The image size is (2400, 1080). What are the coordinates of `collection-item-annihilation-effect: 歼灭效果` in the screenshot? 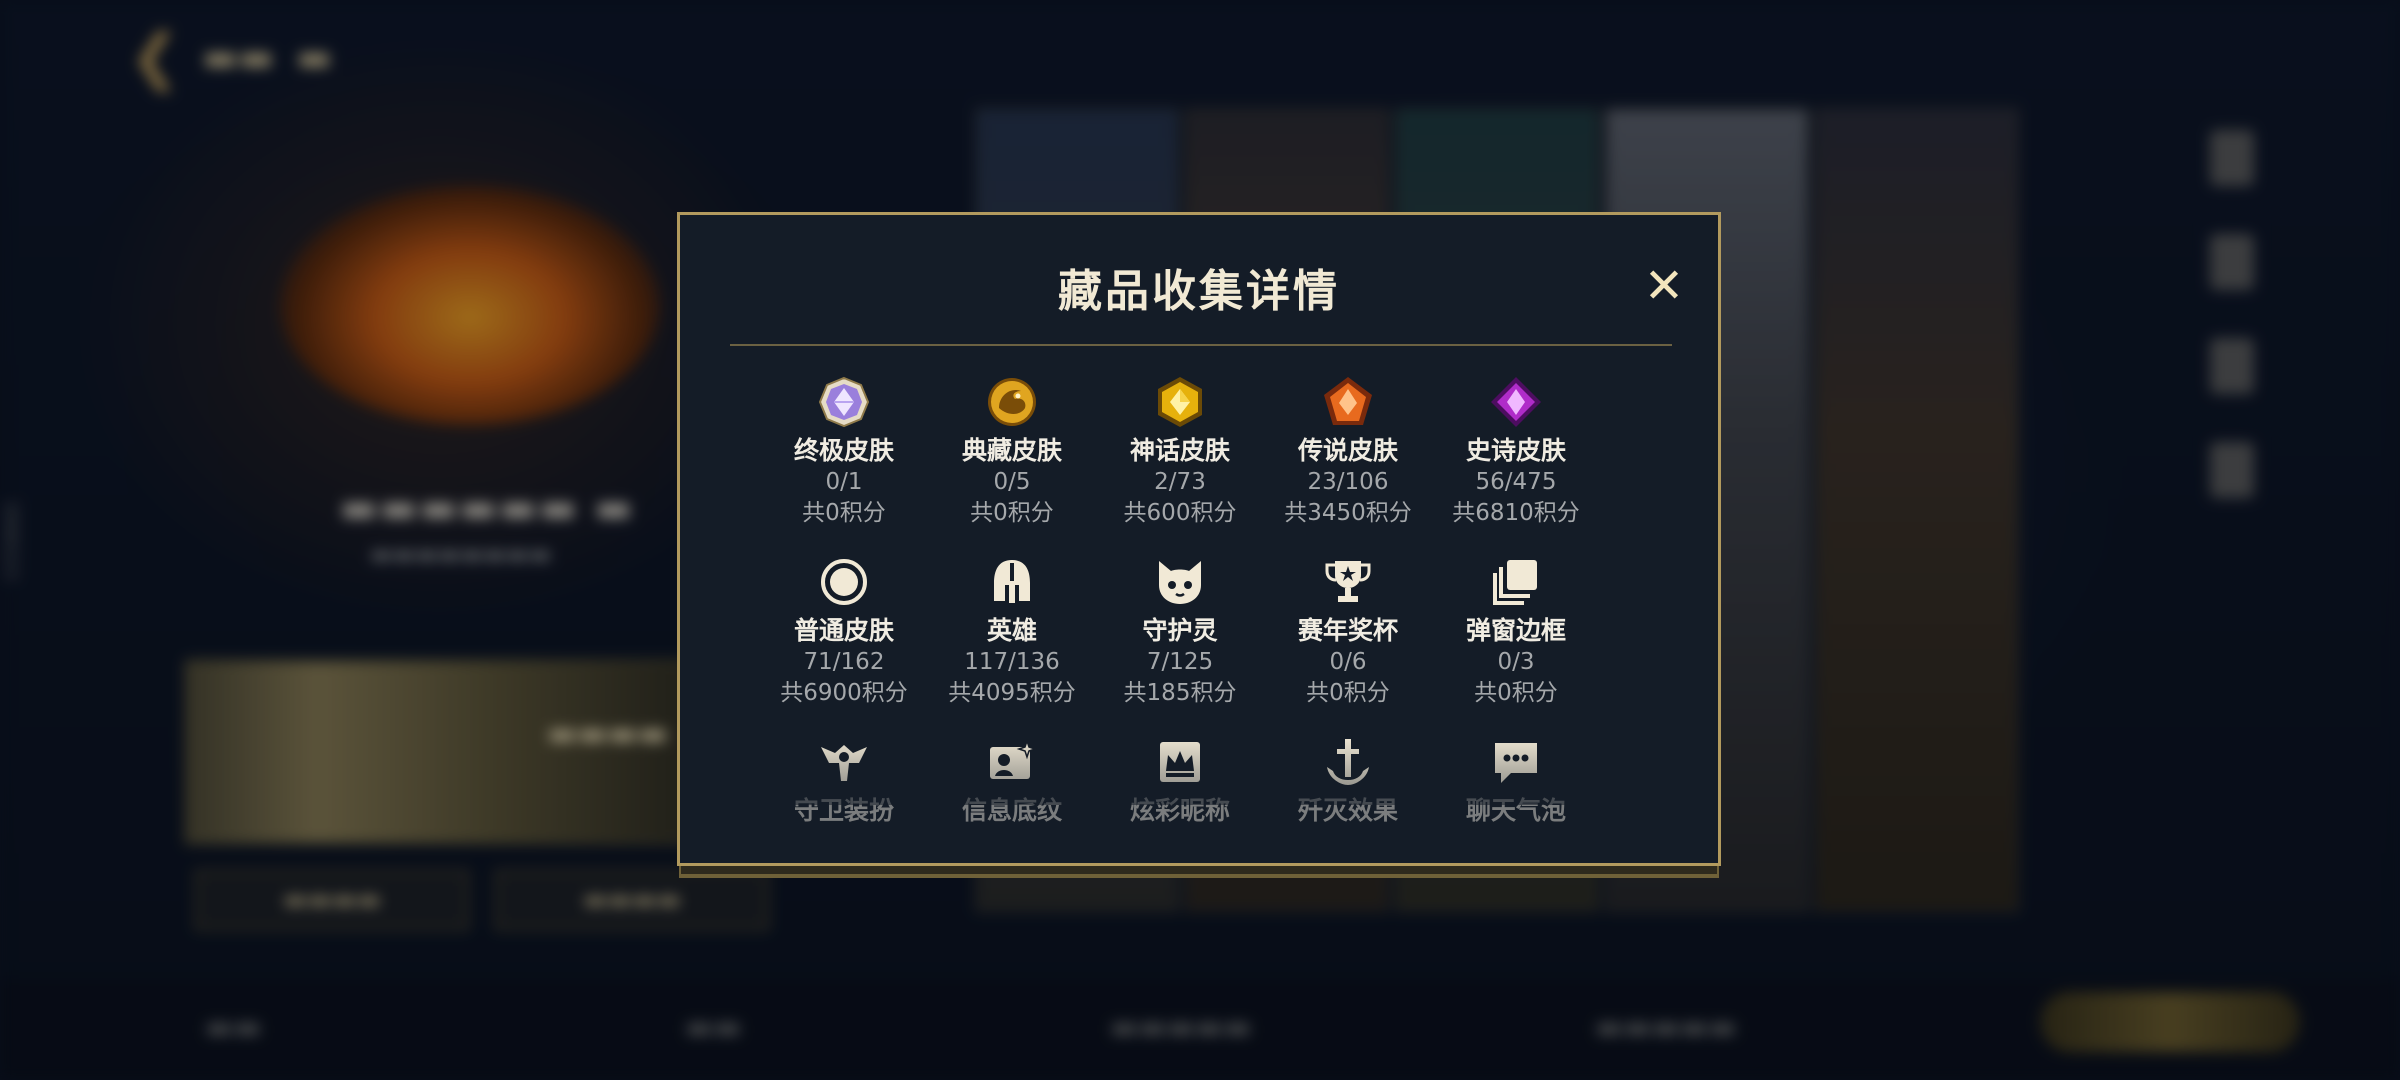 It's located at (1348, 781).